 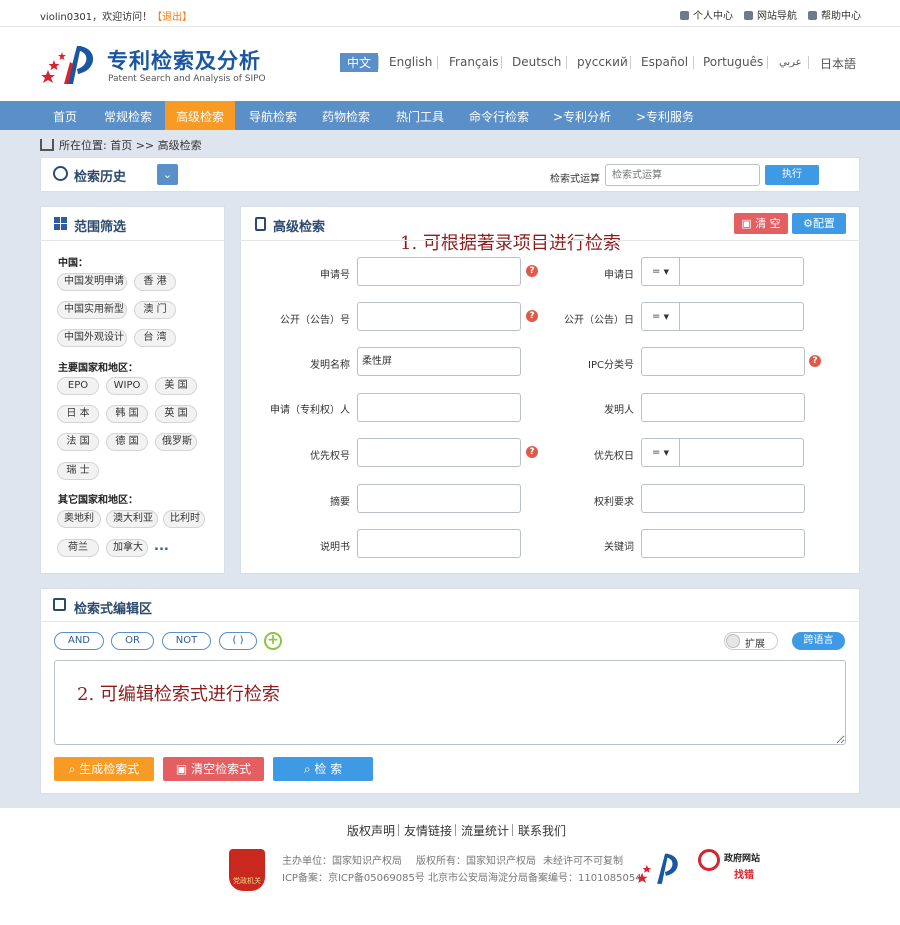 What do you see at coordinates (485, 830) in the screenshot?
I see `footer-stats-link: 流量统计` at bounding box center [485, 830].